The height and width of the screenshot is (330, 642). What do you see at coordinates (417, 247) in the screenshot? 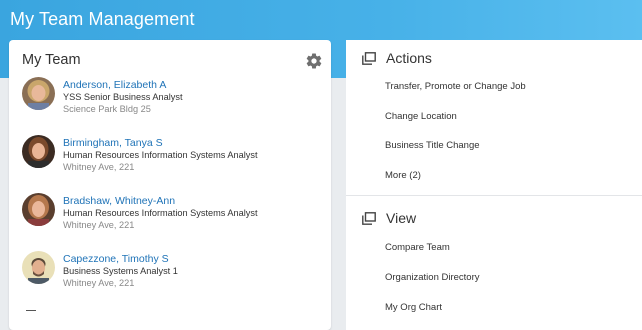
I see `view-compare-team: Compare Team` at bounding box center [417, 247].